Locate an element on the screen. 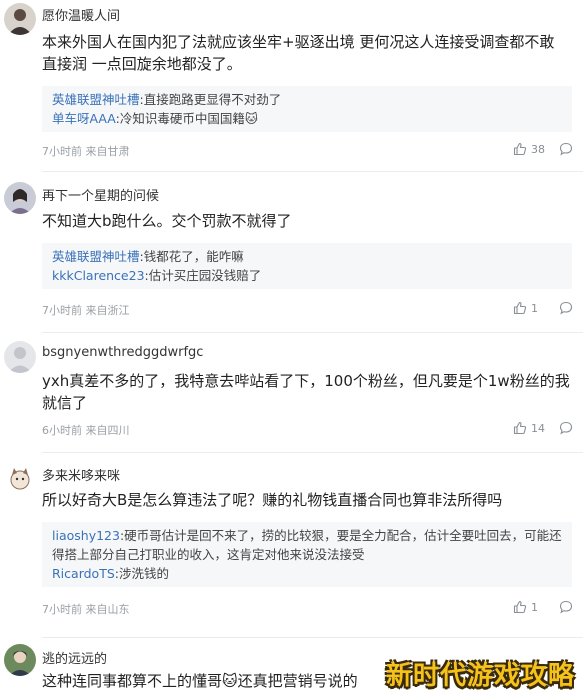  comment-username: 逃的远远的 is located at coordinates (74, 657).